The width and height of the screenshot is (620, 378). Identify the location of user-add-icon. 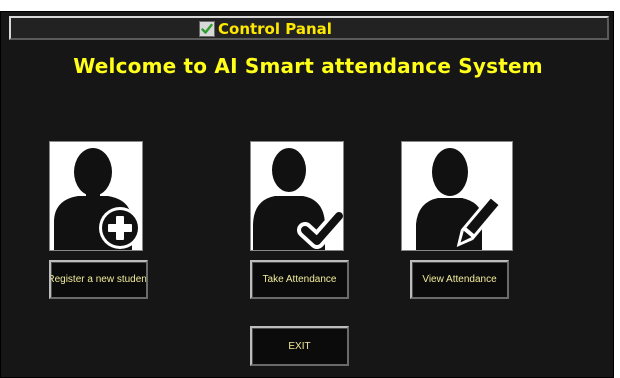
(97, 199).